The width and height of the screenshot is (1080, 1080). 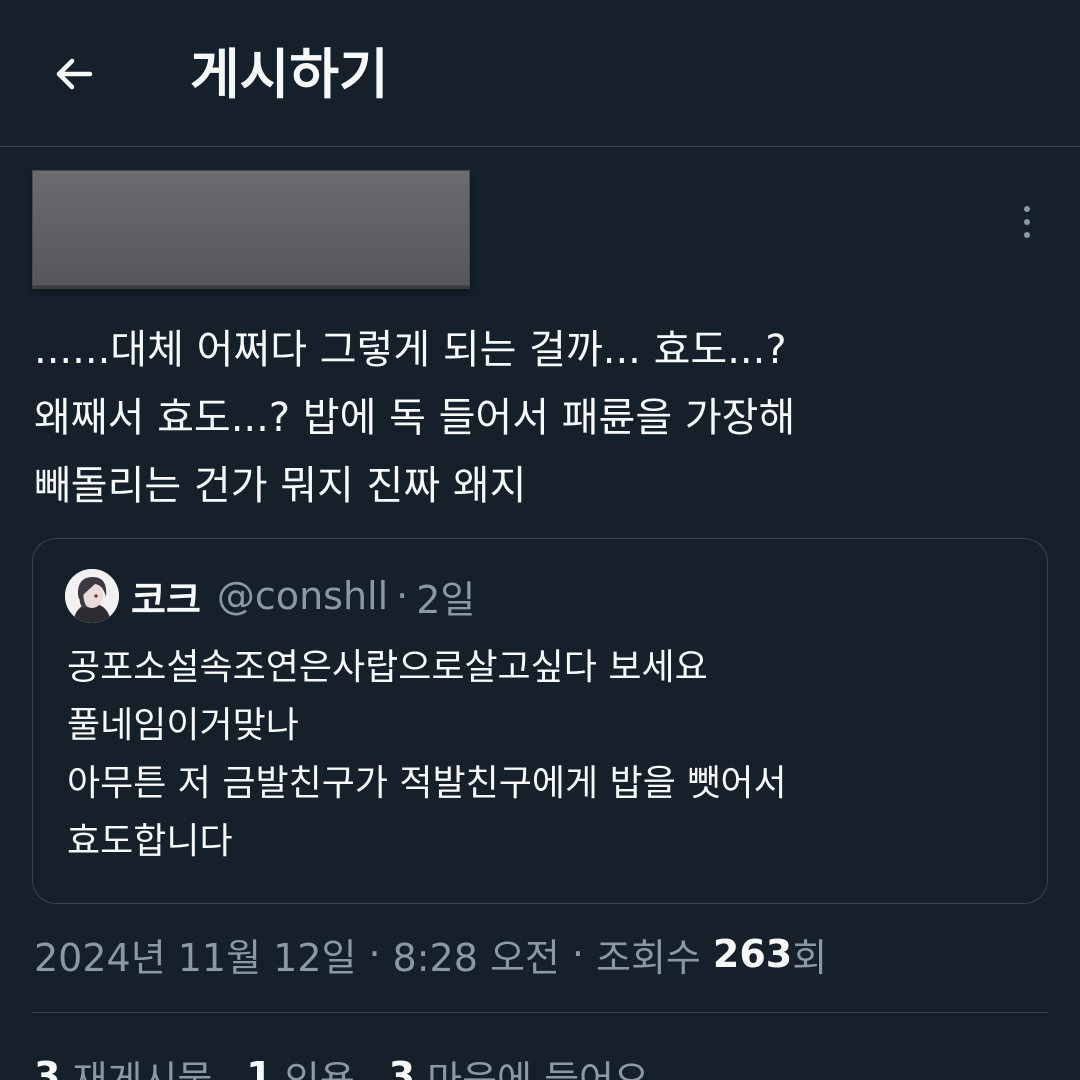 I want to click on page-title: 게시하기, so click(x=289, y=74).